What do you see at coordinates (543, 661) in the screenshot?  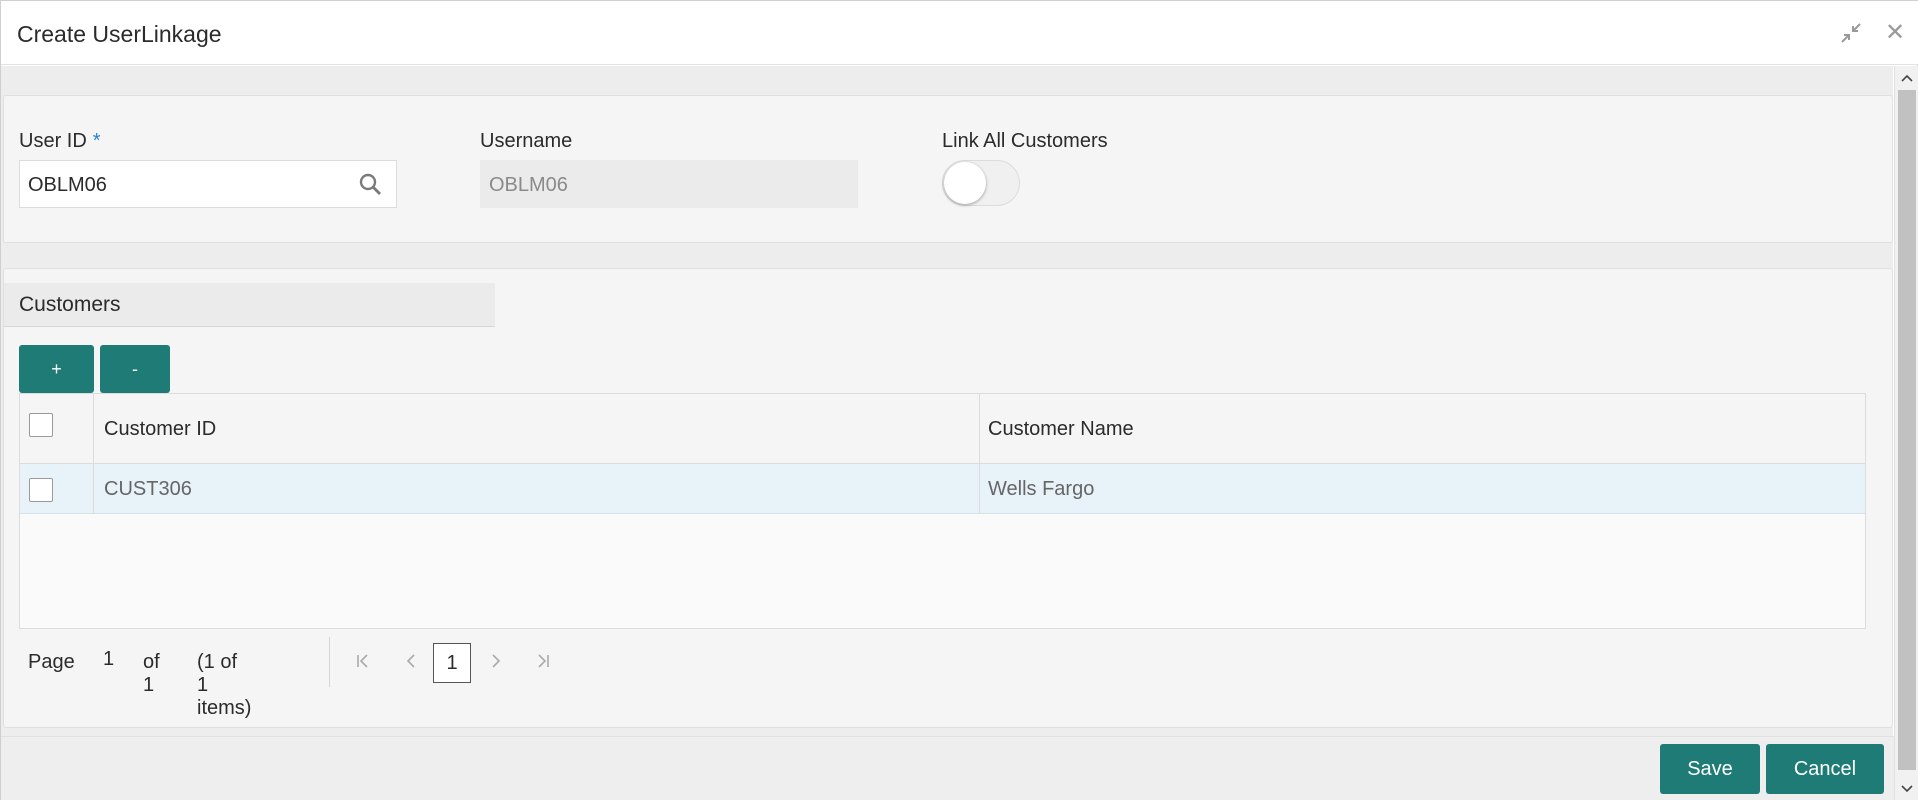 I see `last-page-icon` at bounding box center [543, 661].